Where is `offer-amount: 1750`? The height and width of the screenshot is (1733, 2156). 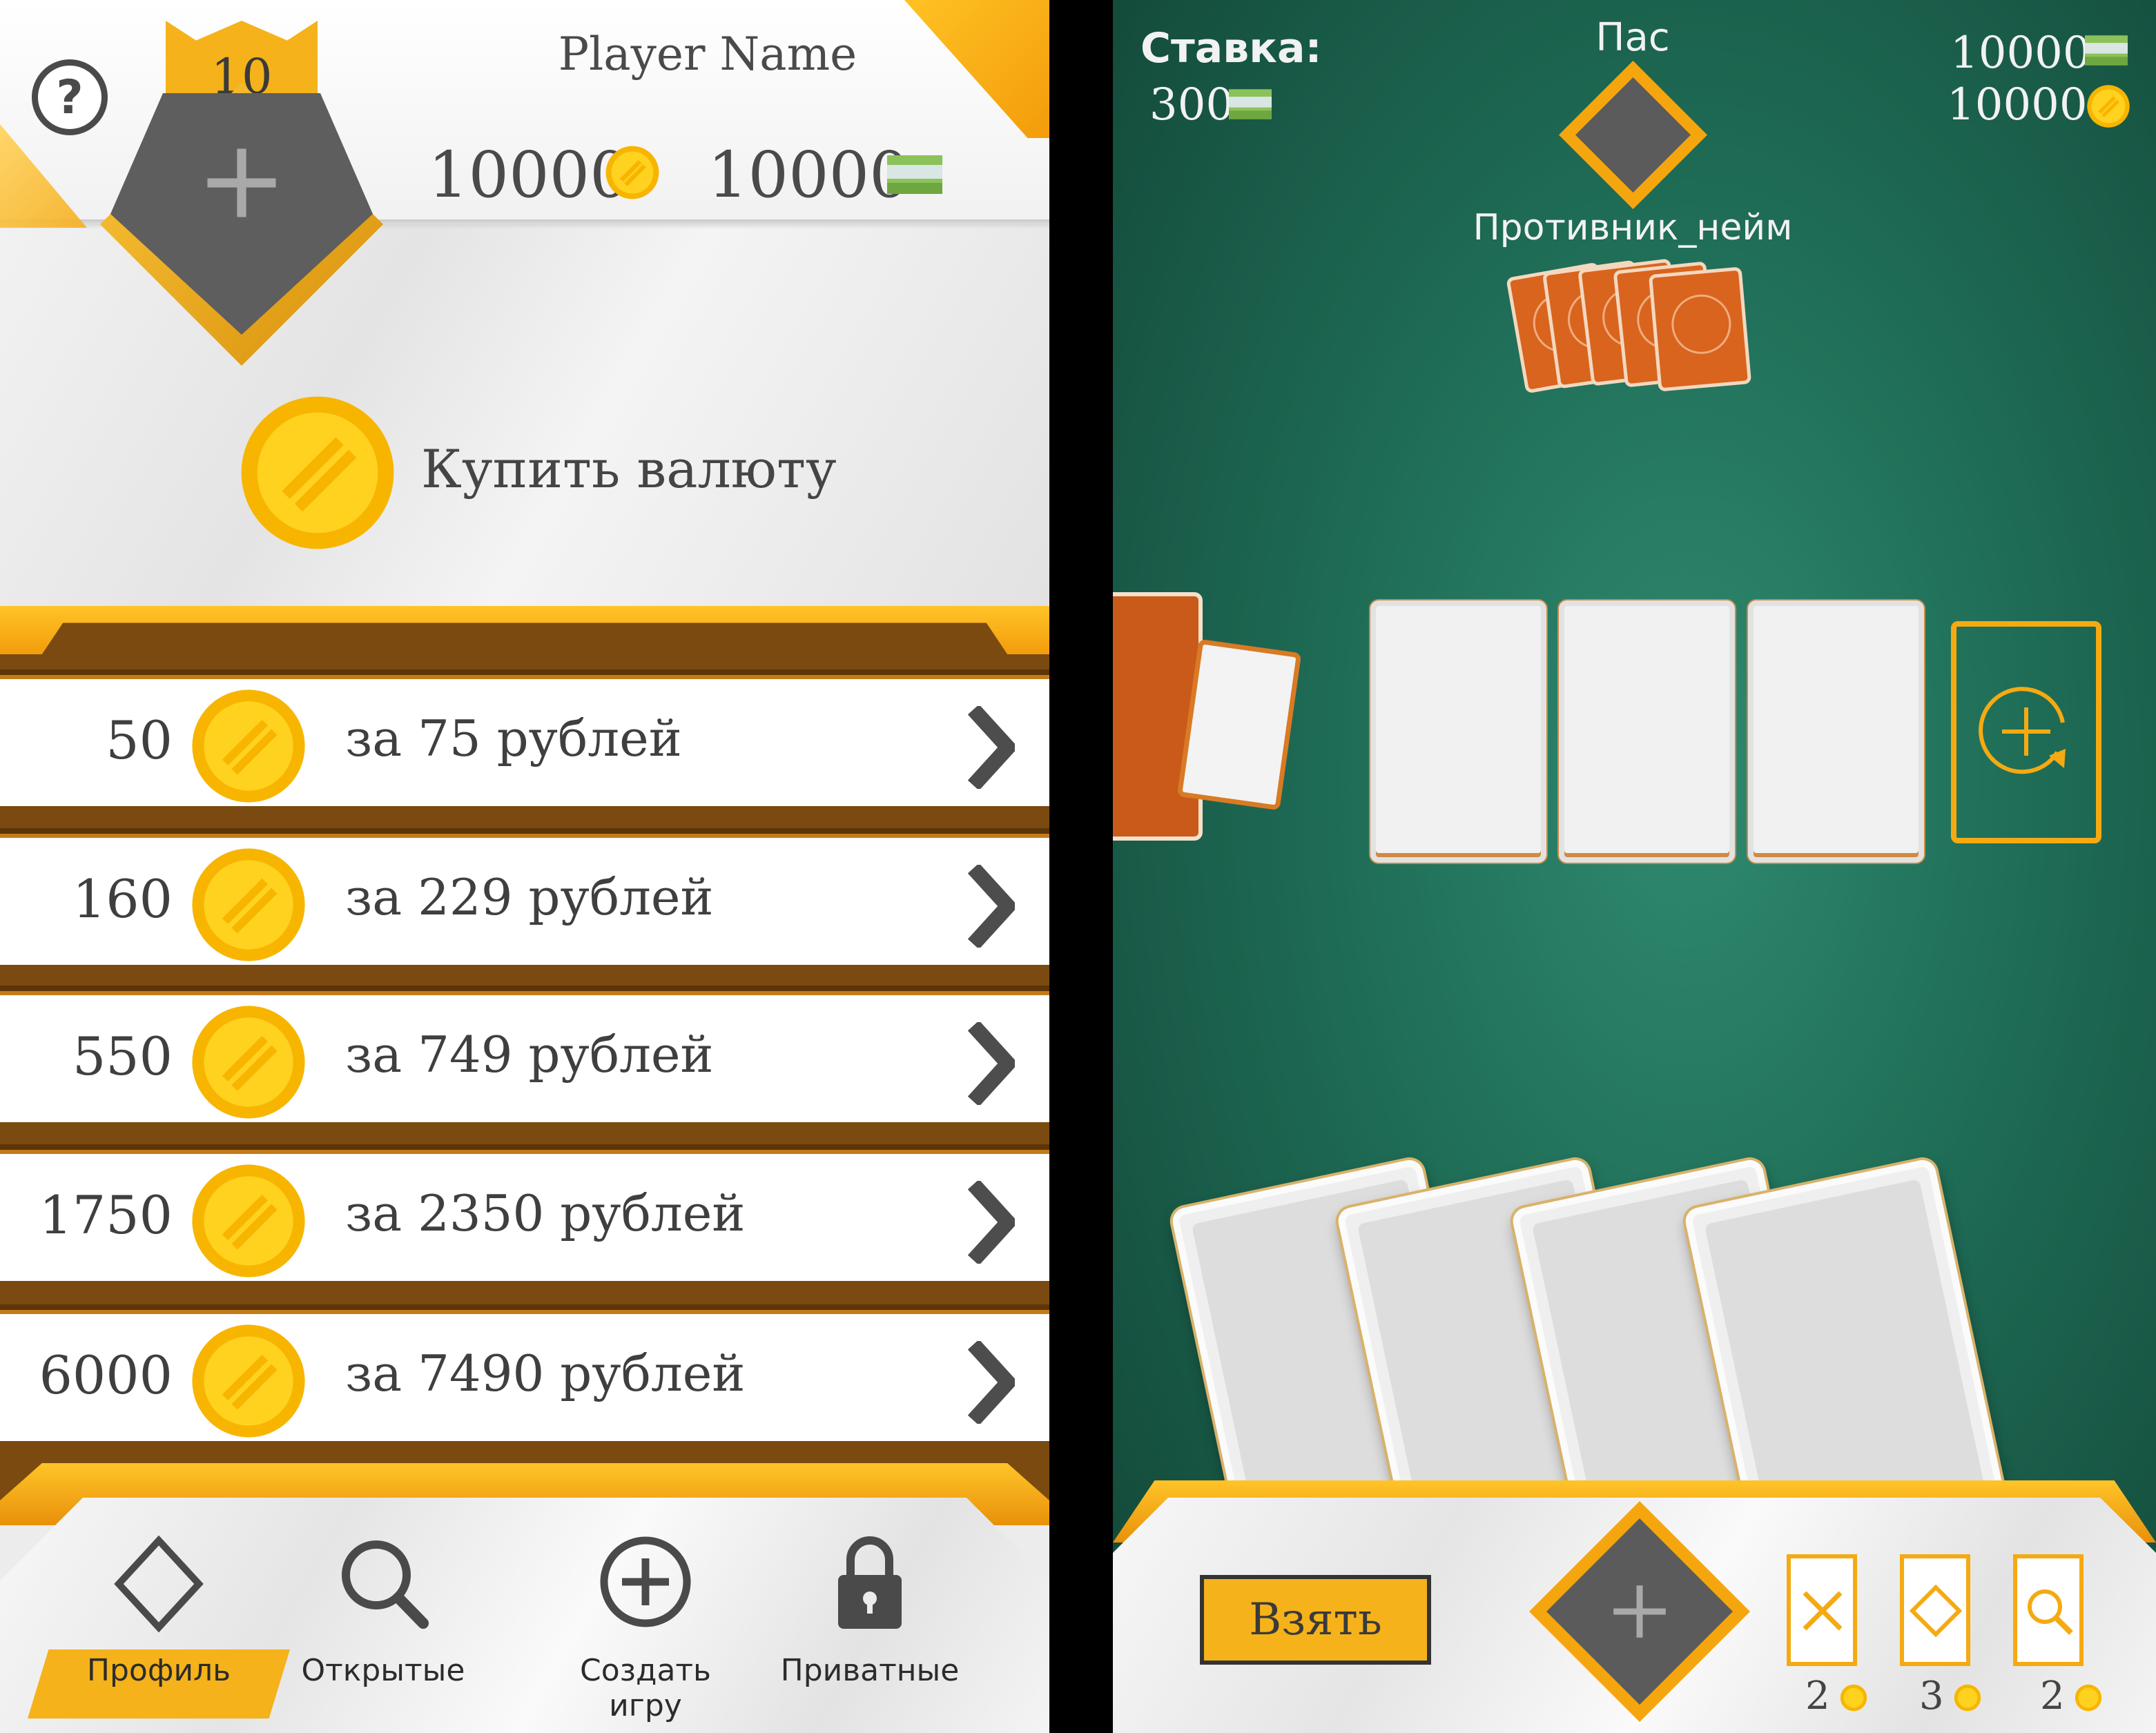 offer-amount: 1750 is located at coordinates (106, 1215).